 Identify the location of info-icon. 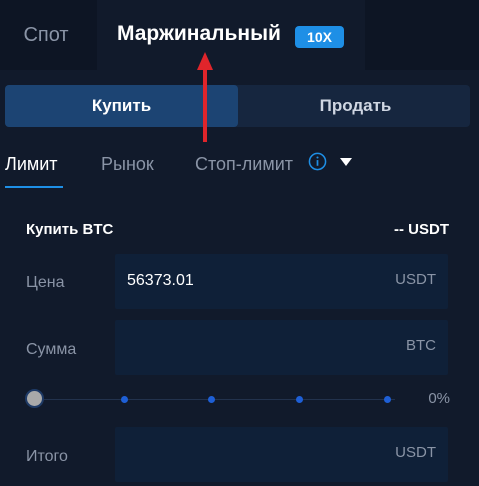
(317, 161).